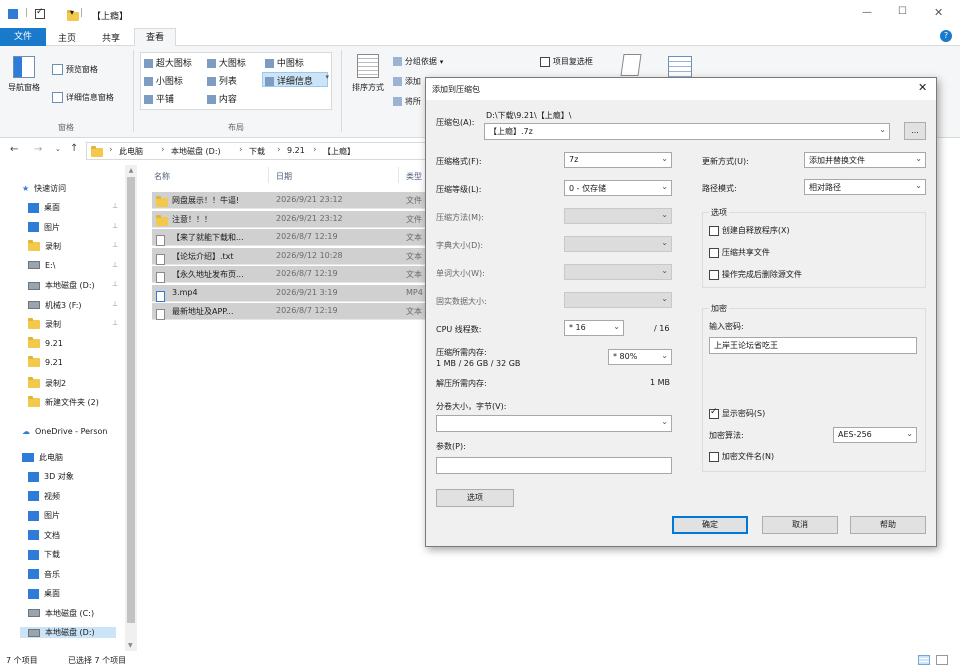 The image size is (960, 669). What do you see at coordinates (631, 65) in the screenshot?
I see `hide-selected-icon` at bounding box center [631, 65].